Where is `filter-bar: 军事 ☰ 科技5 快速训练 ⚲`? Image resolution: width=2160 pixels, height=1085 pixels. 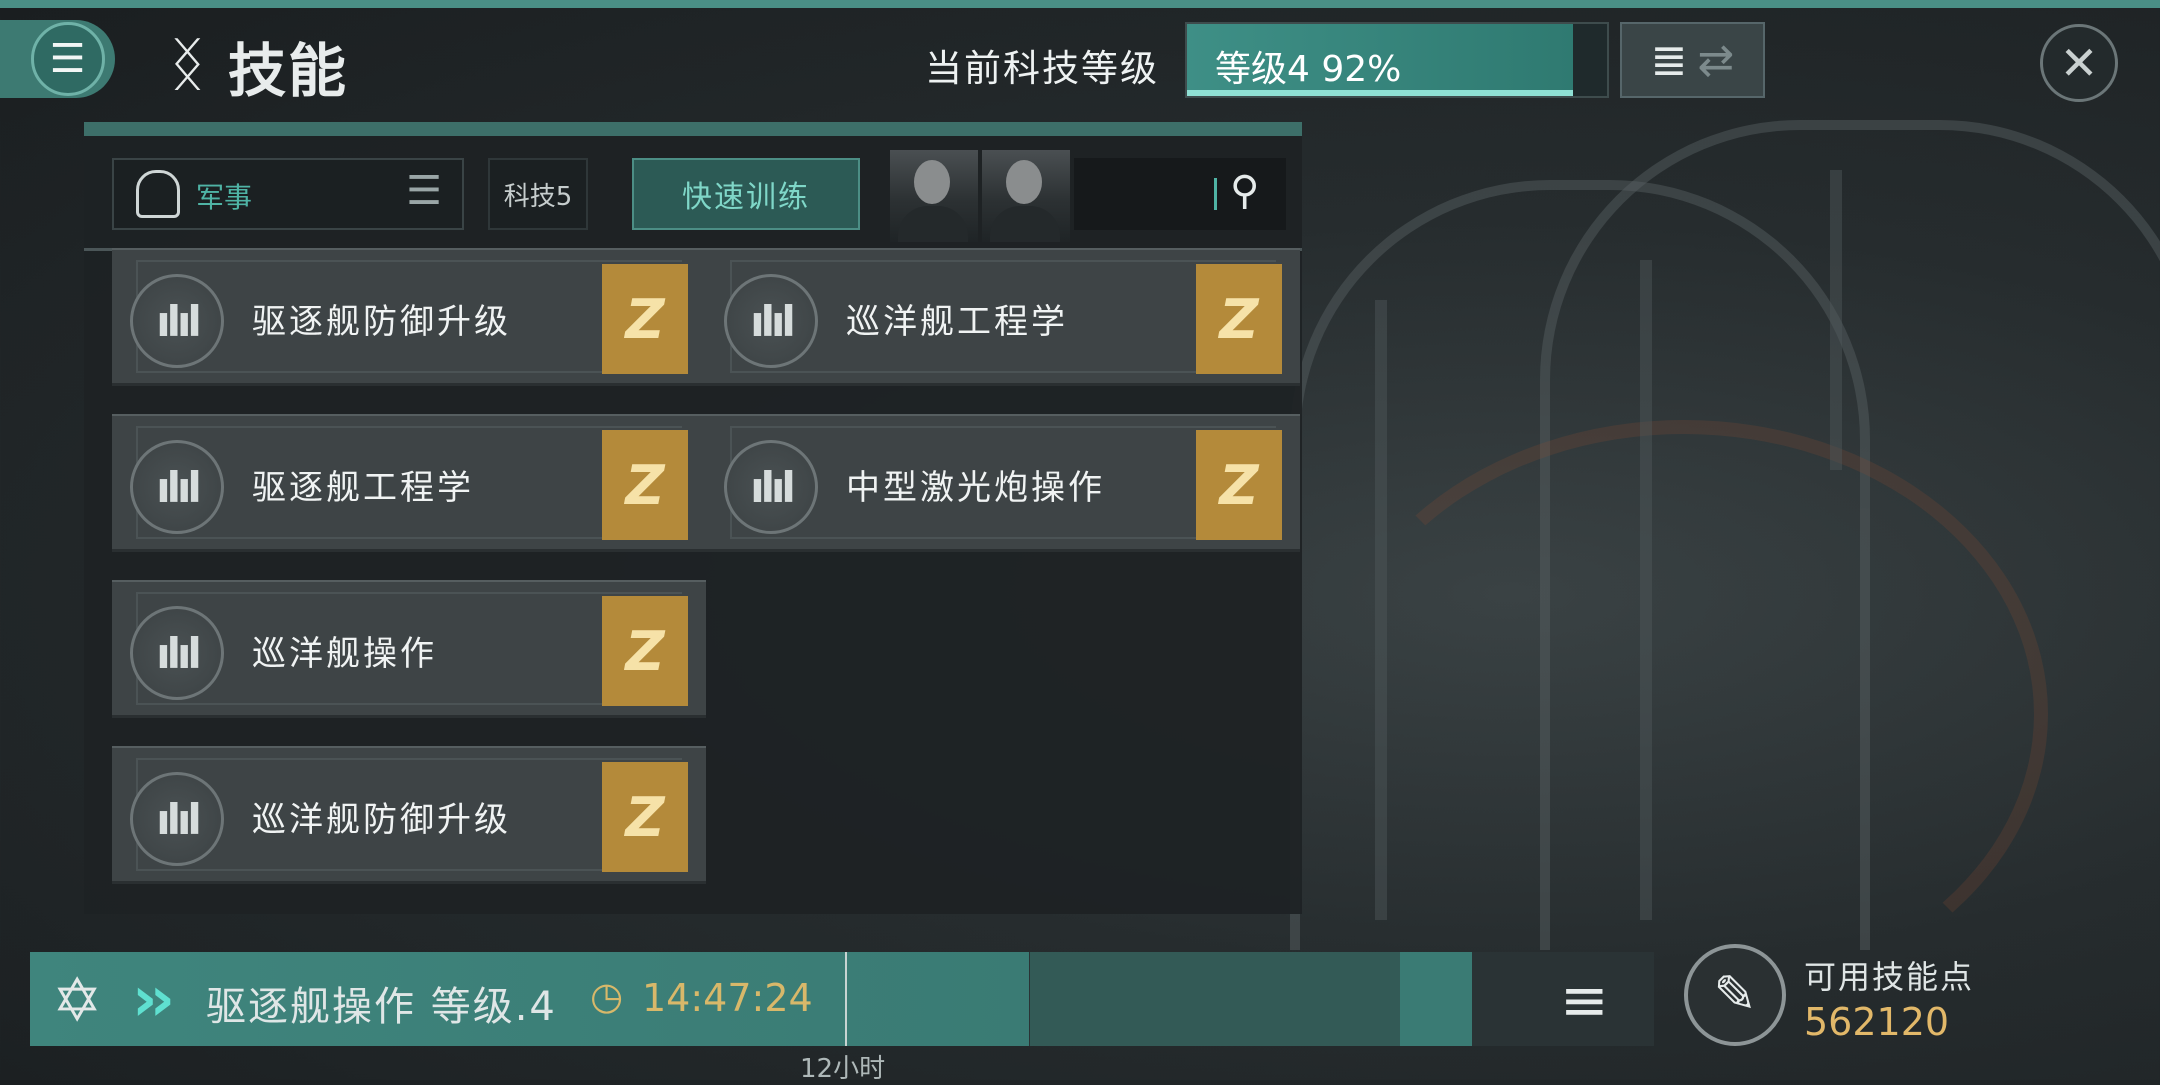
filter-bar: 军事 ☰ 科技5 快速训练 ⚲ is located at coordinates (693, 193).